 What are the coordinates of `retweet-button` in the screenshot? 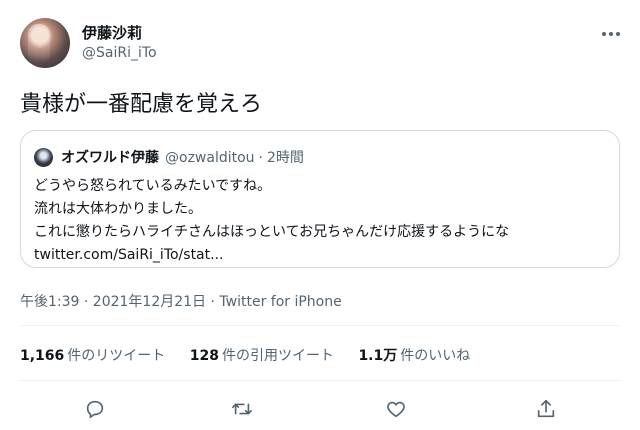 It's located at (242, 409).